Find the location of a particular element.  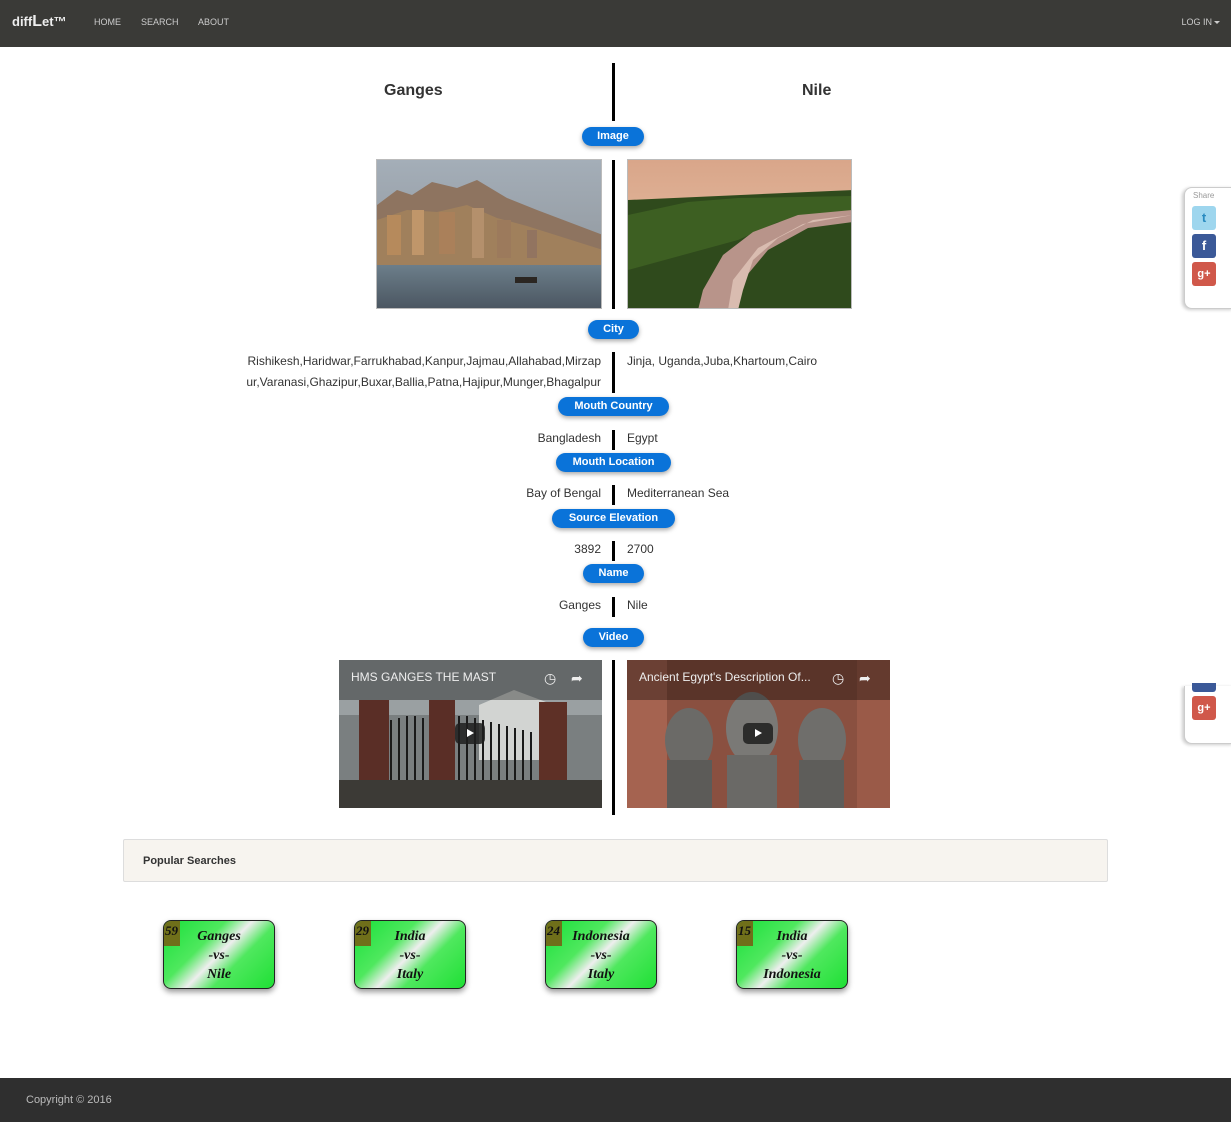

copyright-text: Copyright © 2016 is located at coordinates (69, 1100).